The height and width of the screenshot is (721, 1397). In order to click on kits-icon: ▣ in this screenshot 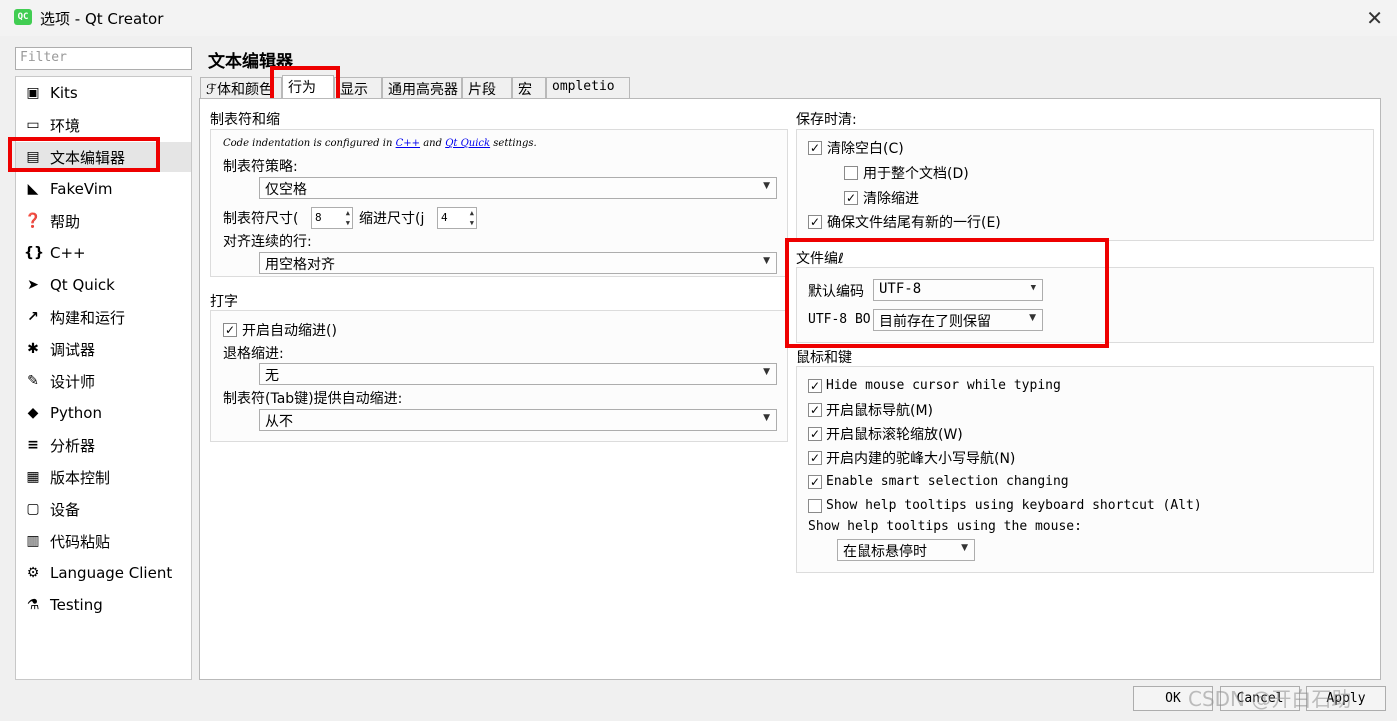, I will do `click(33, 93)`.